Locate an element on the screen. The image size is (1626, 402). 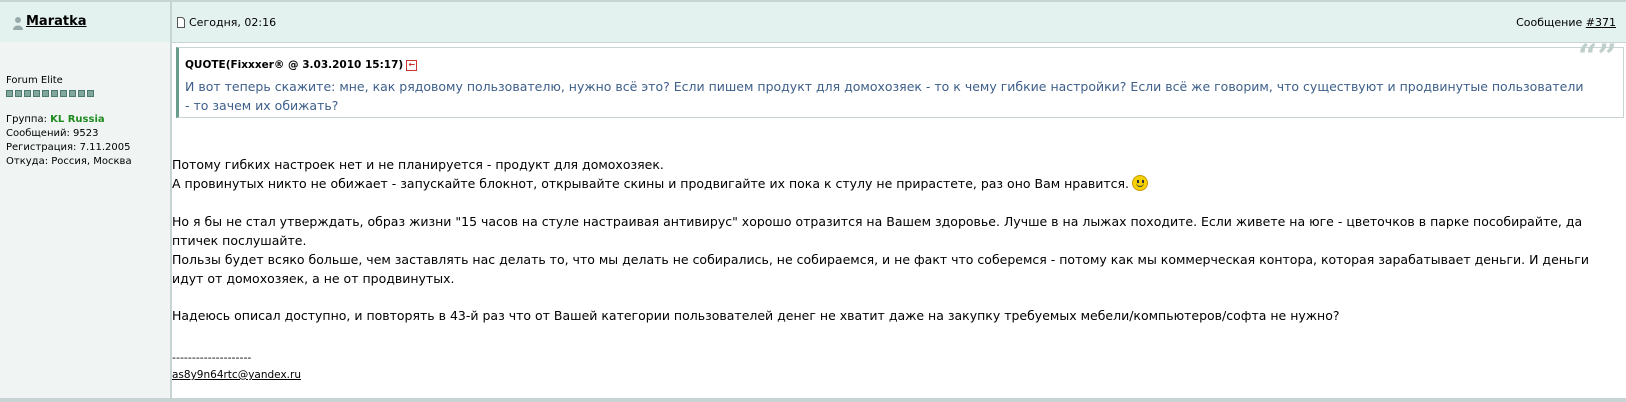
quote-author: QUOTE(Fixxxer® @ 3.03.2010 15:17) is located at coordinates (294, 65).